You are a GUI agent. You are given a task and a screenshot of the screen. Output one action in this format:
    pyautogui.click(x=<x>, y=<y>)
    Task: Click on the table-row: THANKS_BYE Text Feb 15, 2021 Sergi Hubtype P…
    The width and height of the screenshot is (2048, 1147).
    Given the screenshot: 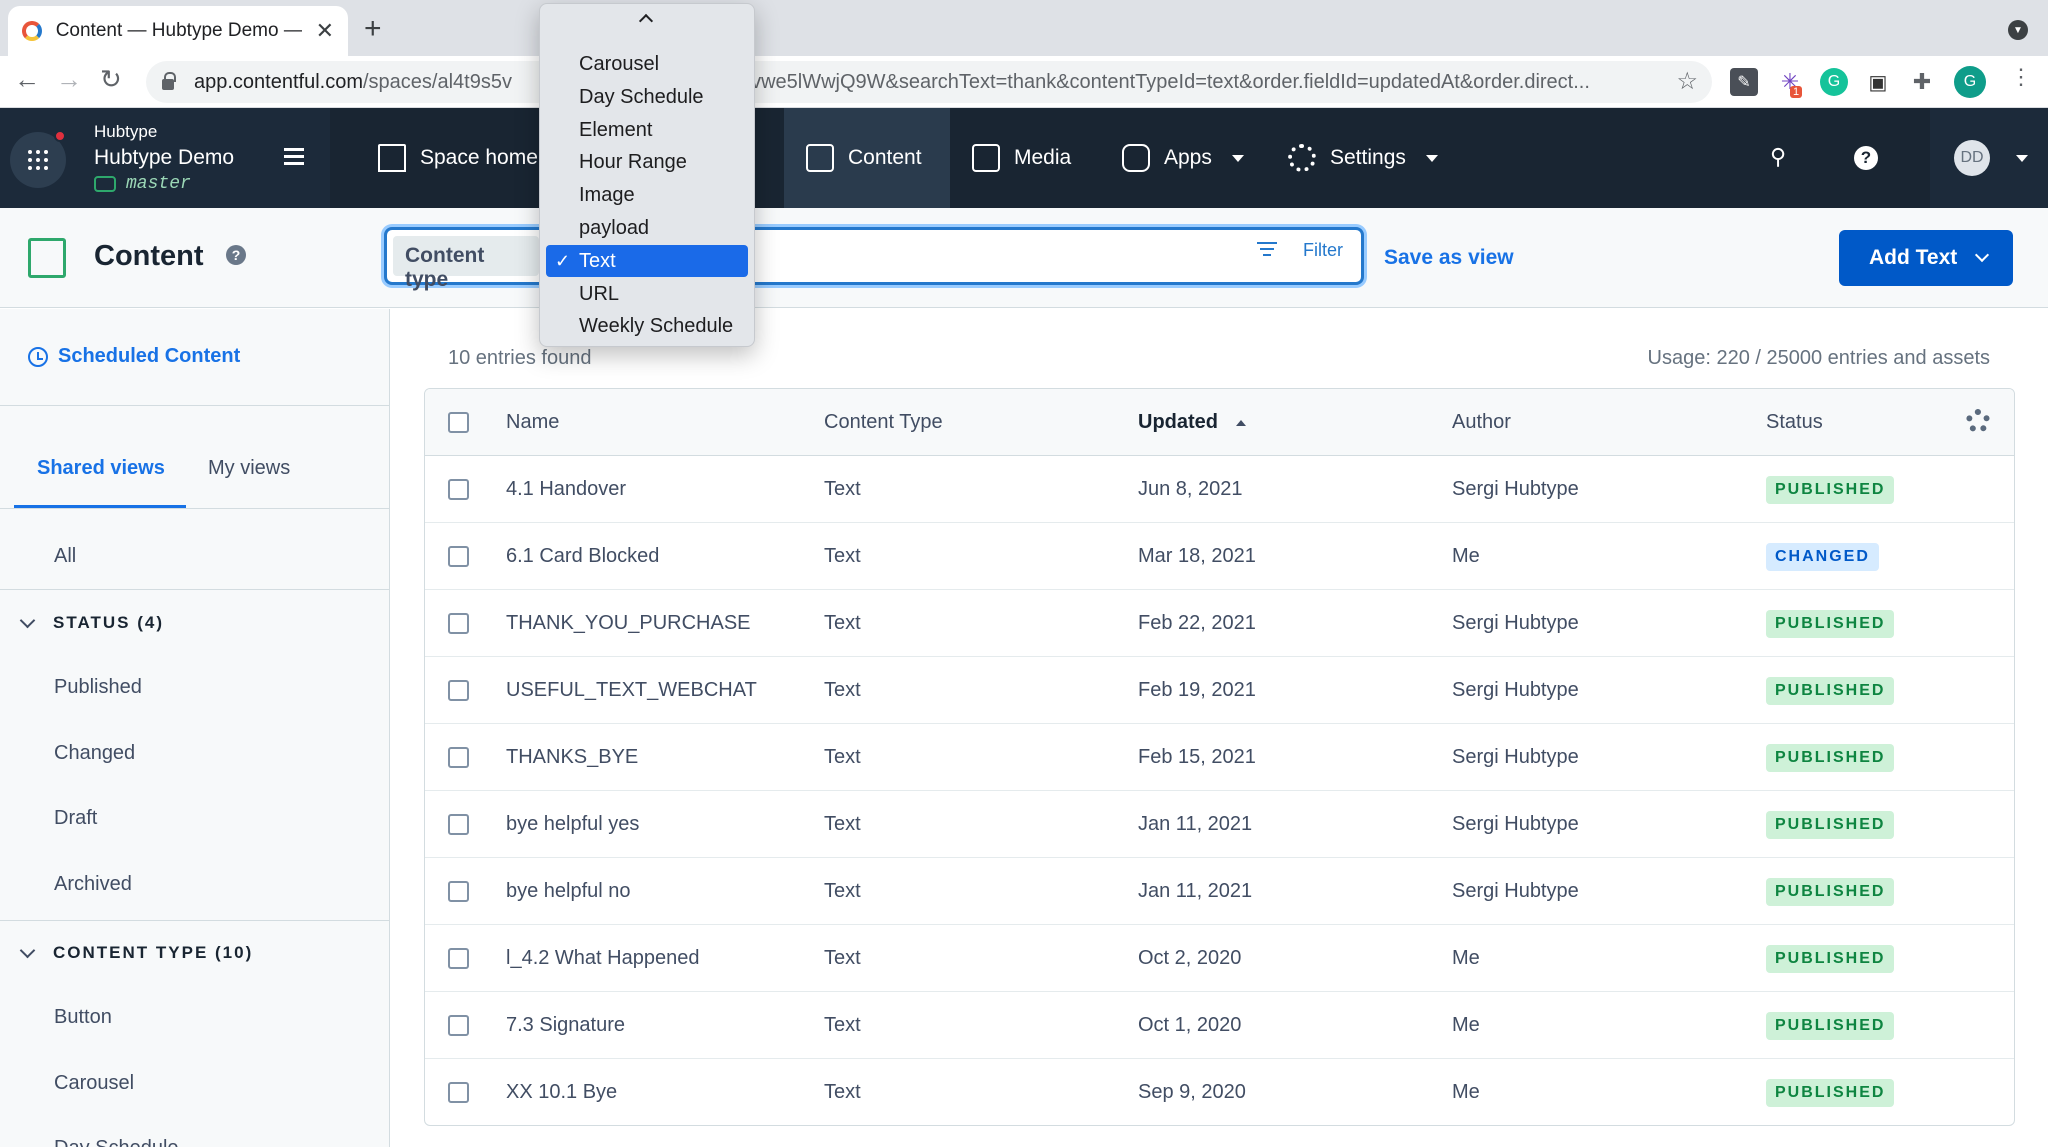 What is the action you would take?
    pyautogui.click(x=1219, y=757)
    